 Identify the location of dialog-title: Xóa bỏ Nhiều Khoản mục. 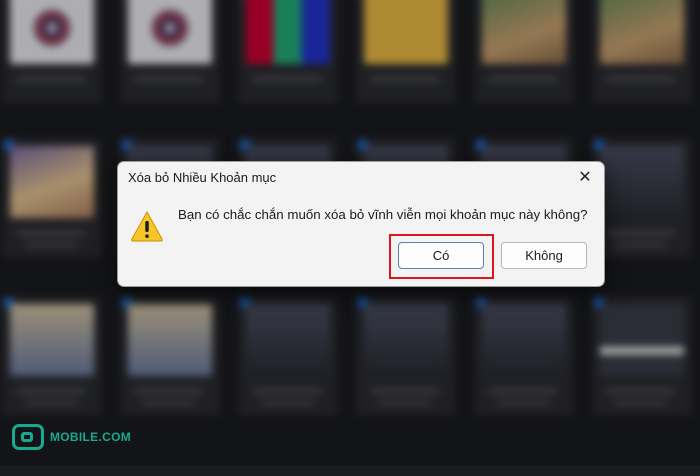
(202, 177).